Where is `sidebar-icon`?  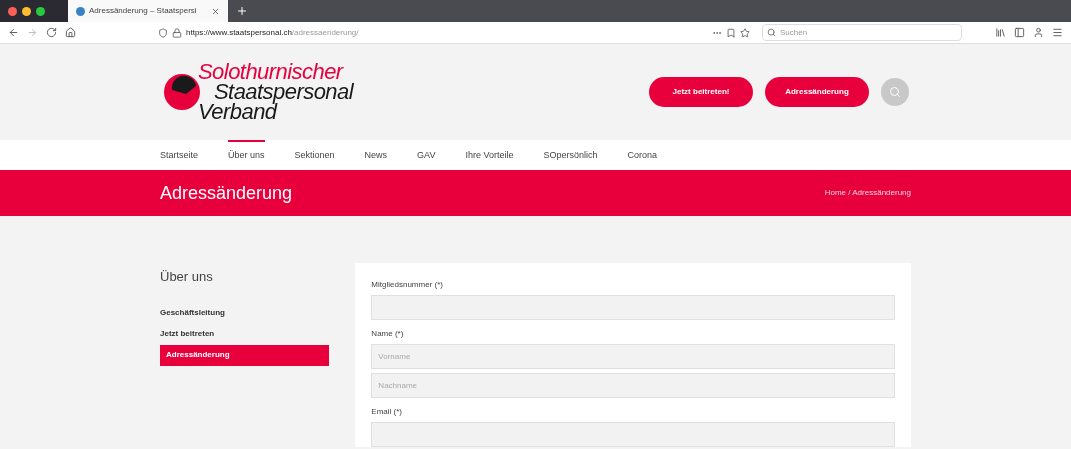
sidebar-icon is located at coordinates (1019, 32).